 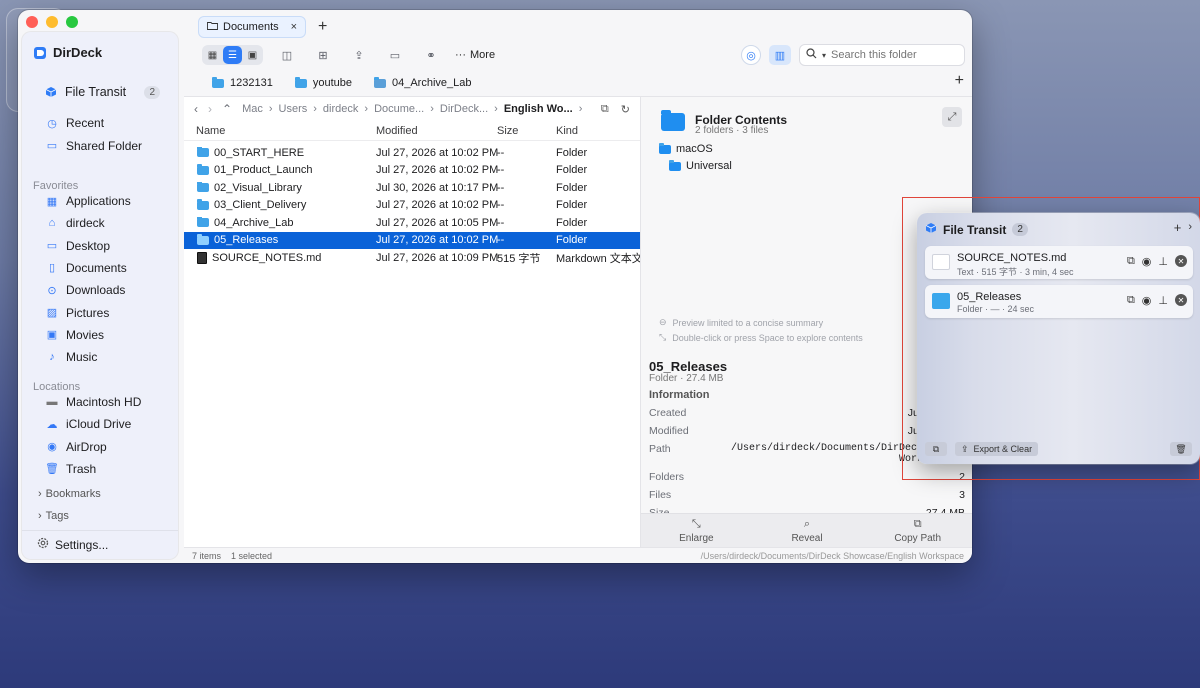 I want to click on preview-icon: ▭, so click(x=395, y=55).